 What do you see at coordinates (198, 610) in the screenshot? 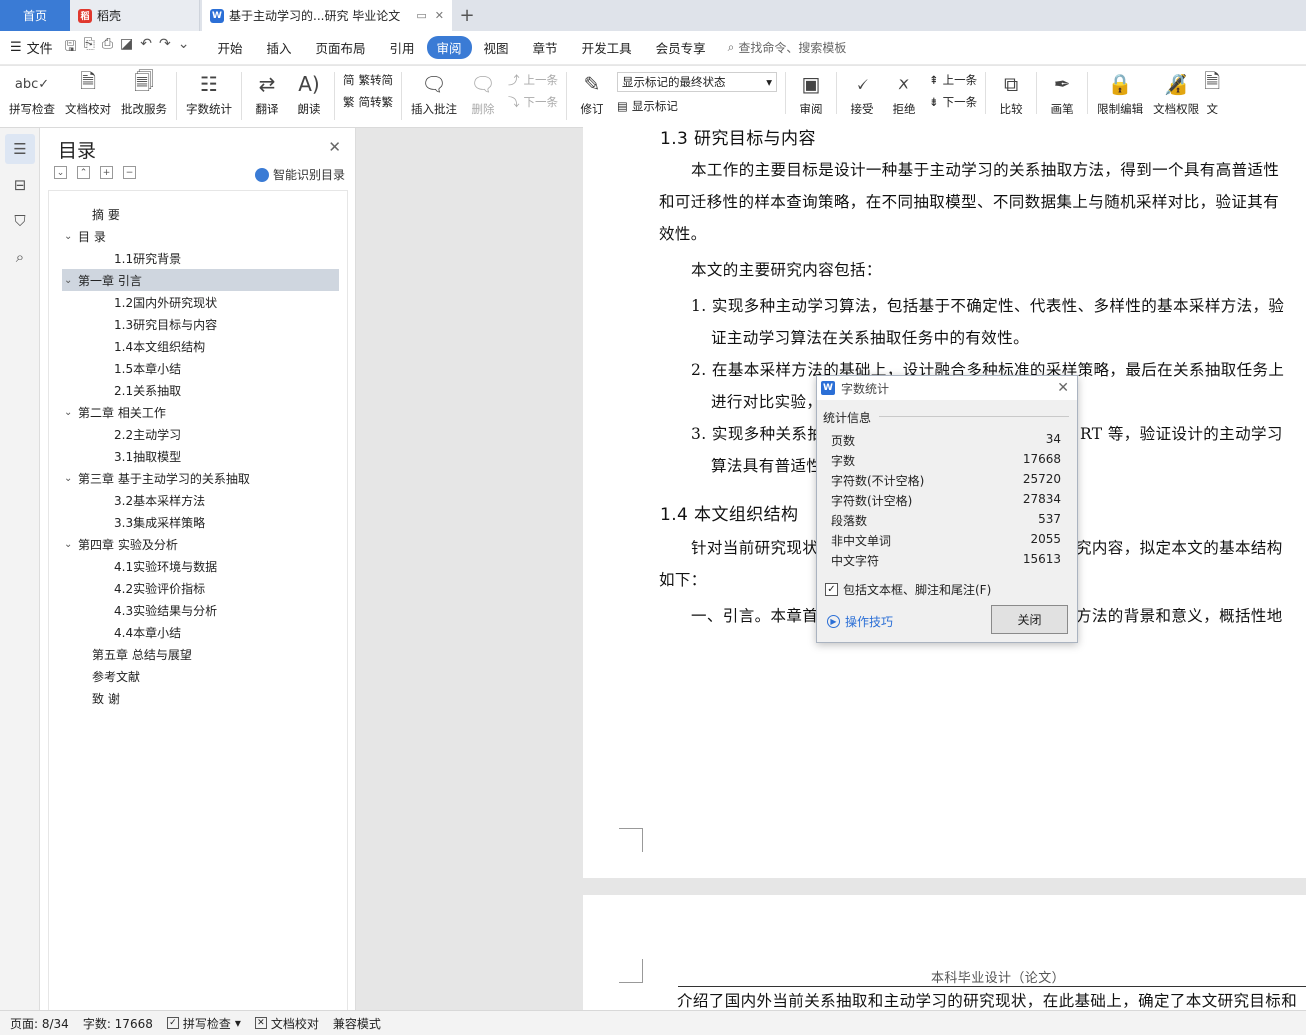
I see `toc-item: 4.3实验结果与分析` at bounding box center [198, 610].